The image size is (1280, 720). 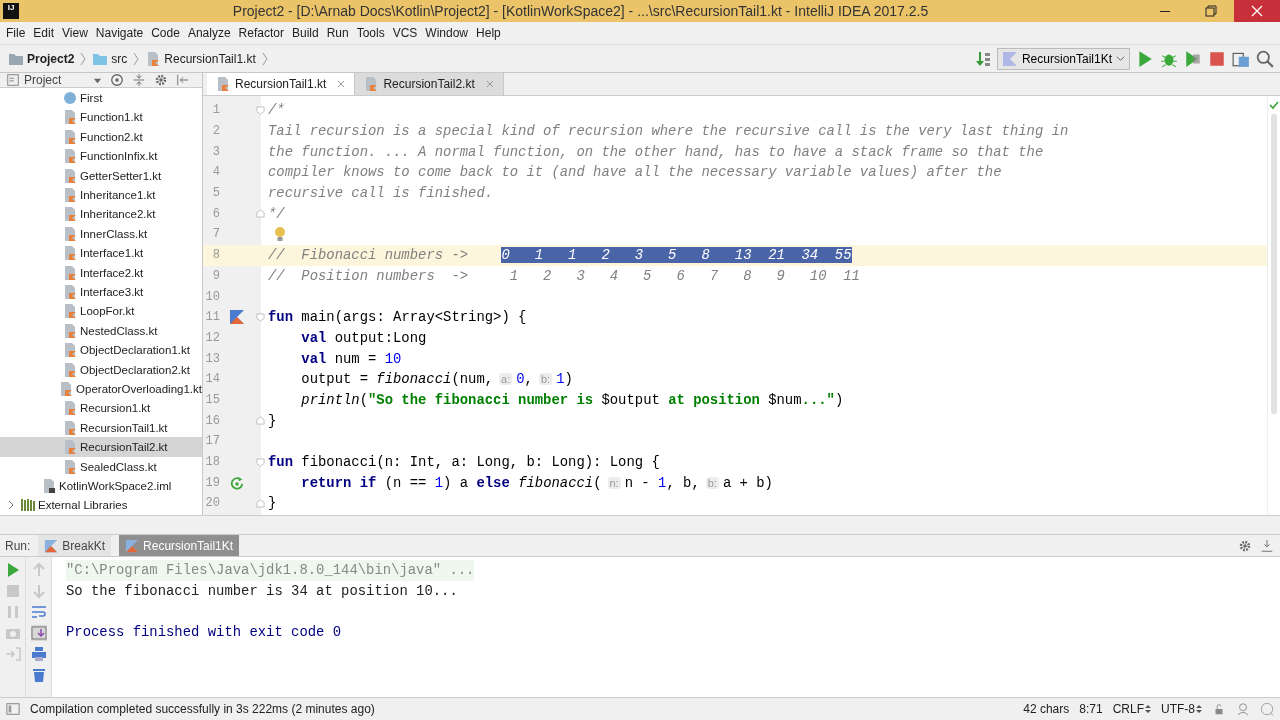 What do you see at coordinates (212, 358) in the screenshot?
I see `line-number: 13` at bounding box center [212, 358].